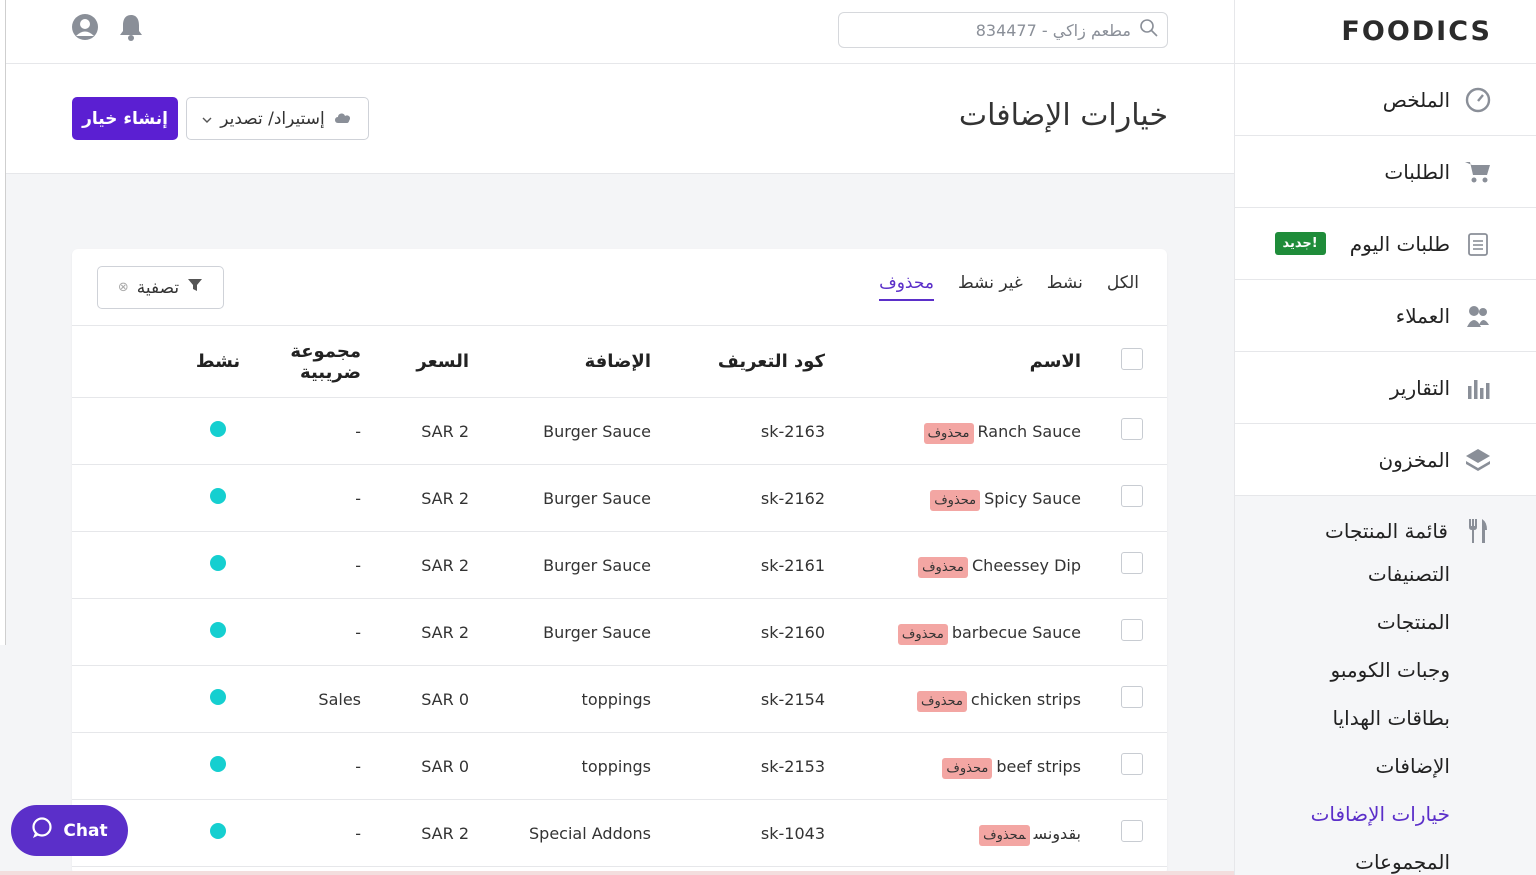 The height and width of the screenshot is (875, 1536). What do you see at coordinates (1300, 243) in the screenshot?
I see `new-badge: جديد!` at bounding box center [1300, 243].